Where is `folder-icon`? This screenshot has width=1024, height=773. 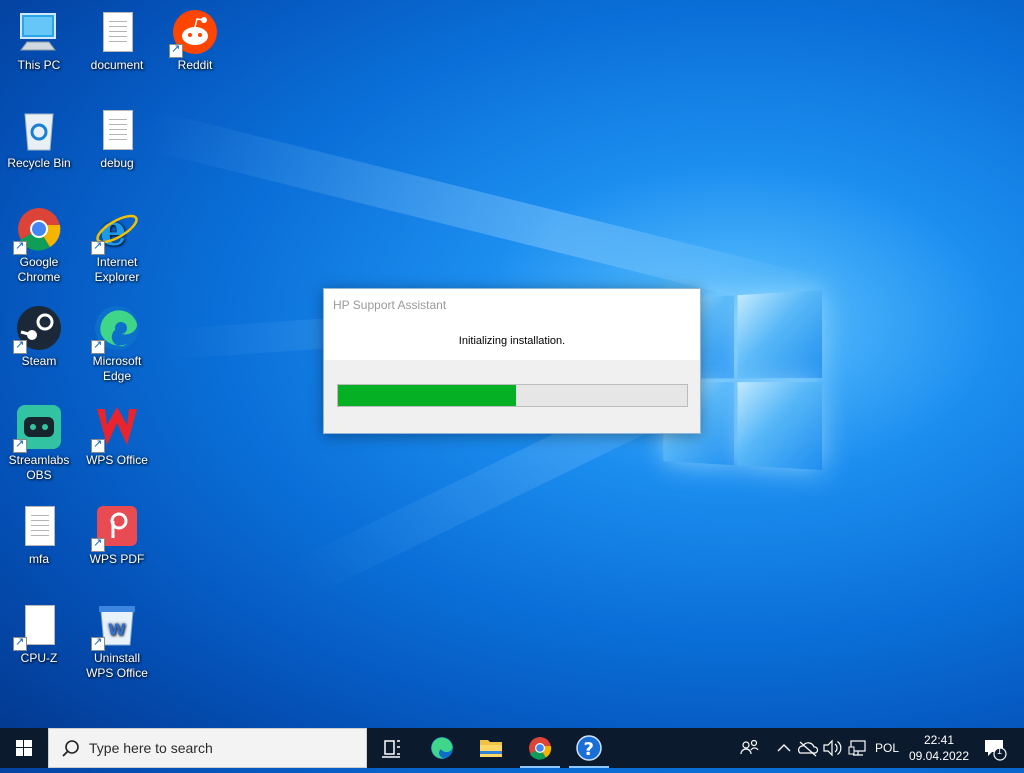 folder-icon is located at coordinates (491, 748).